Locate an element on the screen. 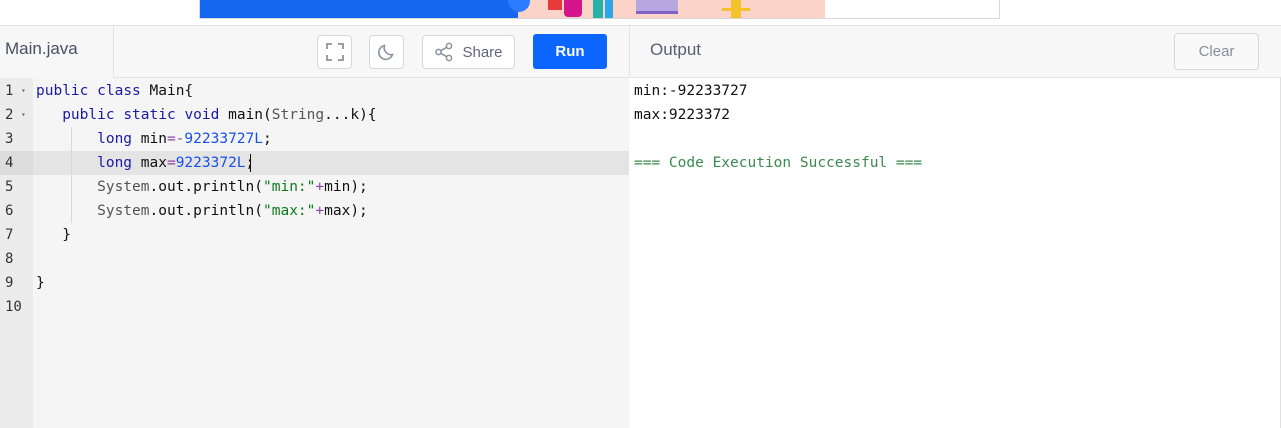  ad-shape-blue-bar is located at coordinates (609, 9).